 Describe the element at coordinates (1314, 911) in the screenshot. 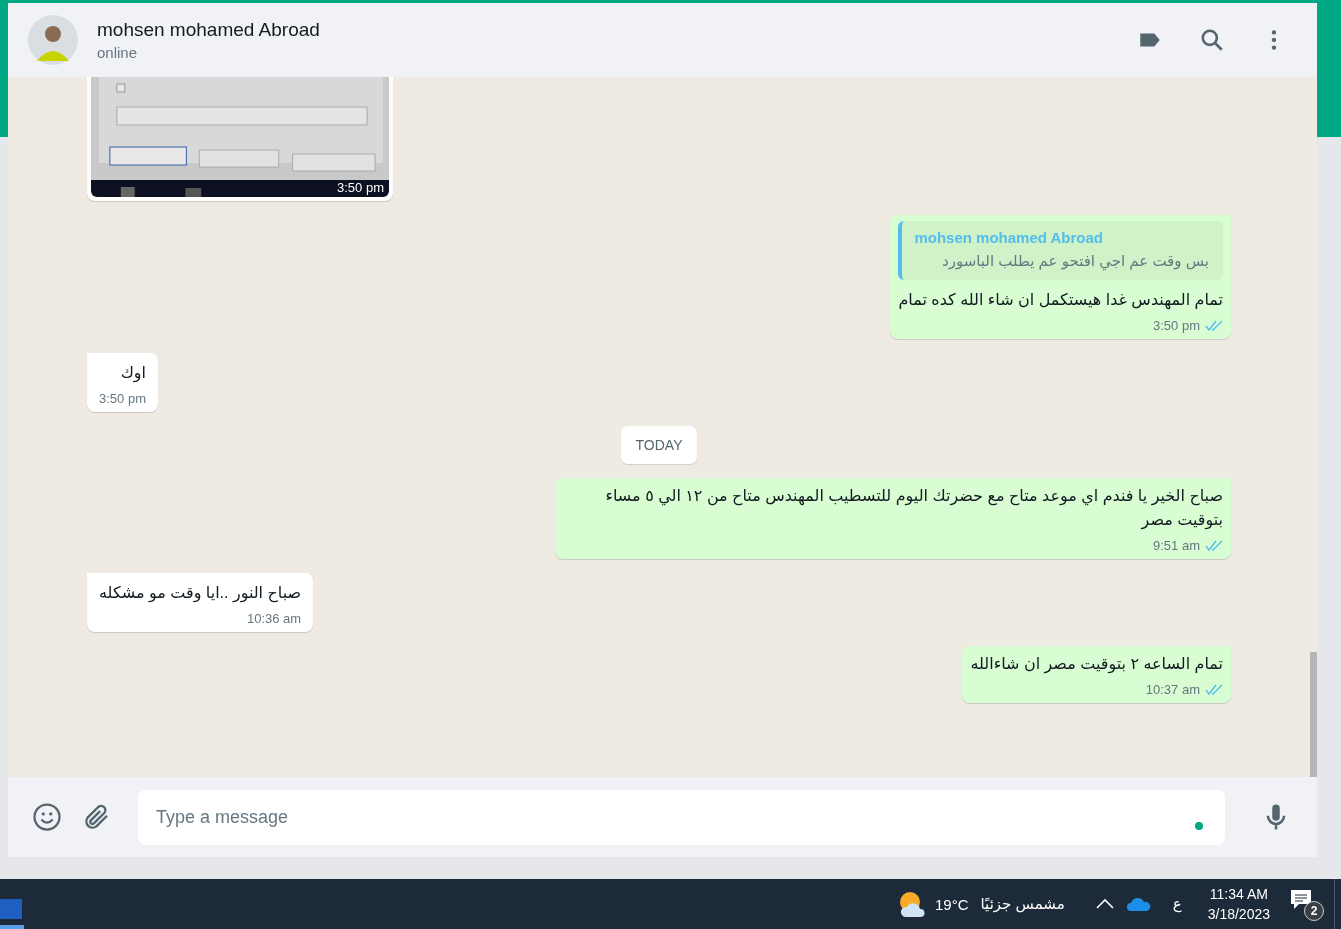

I see `notification-count: 2` at that location.